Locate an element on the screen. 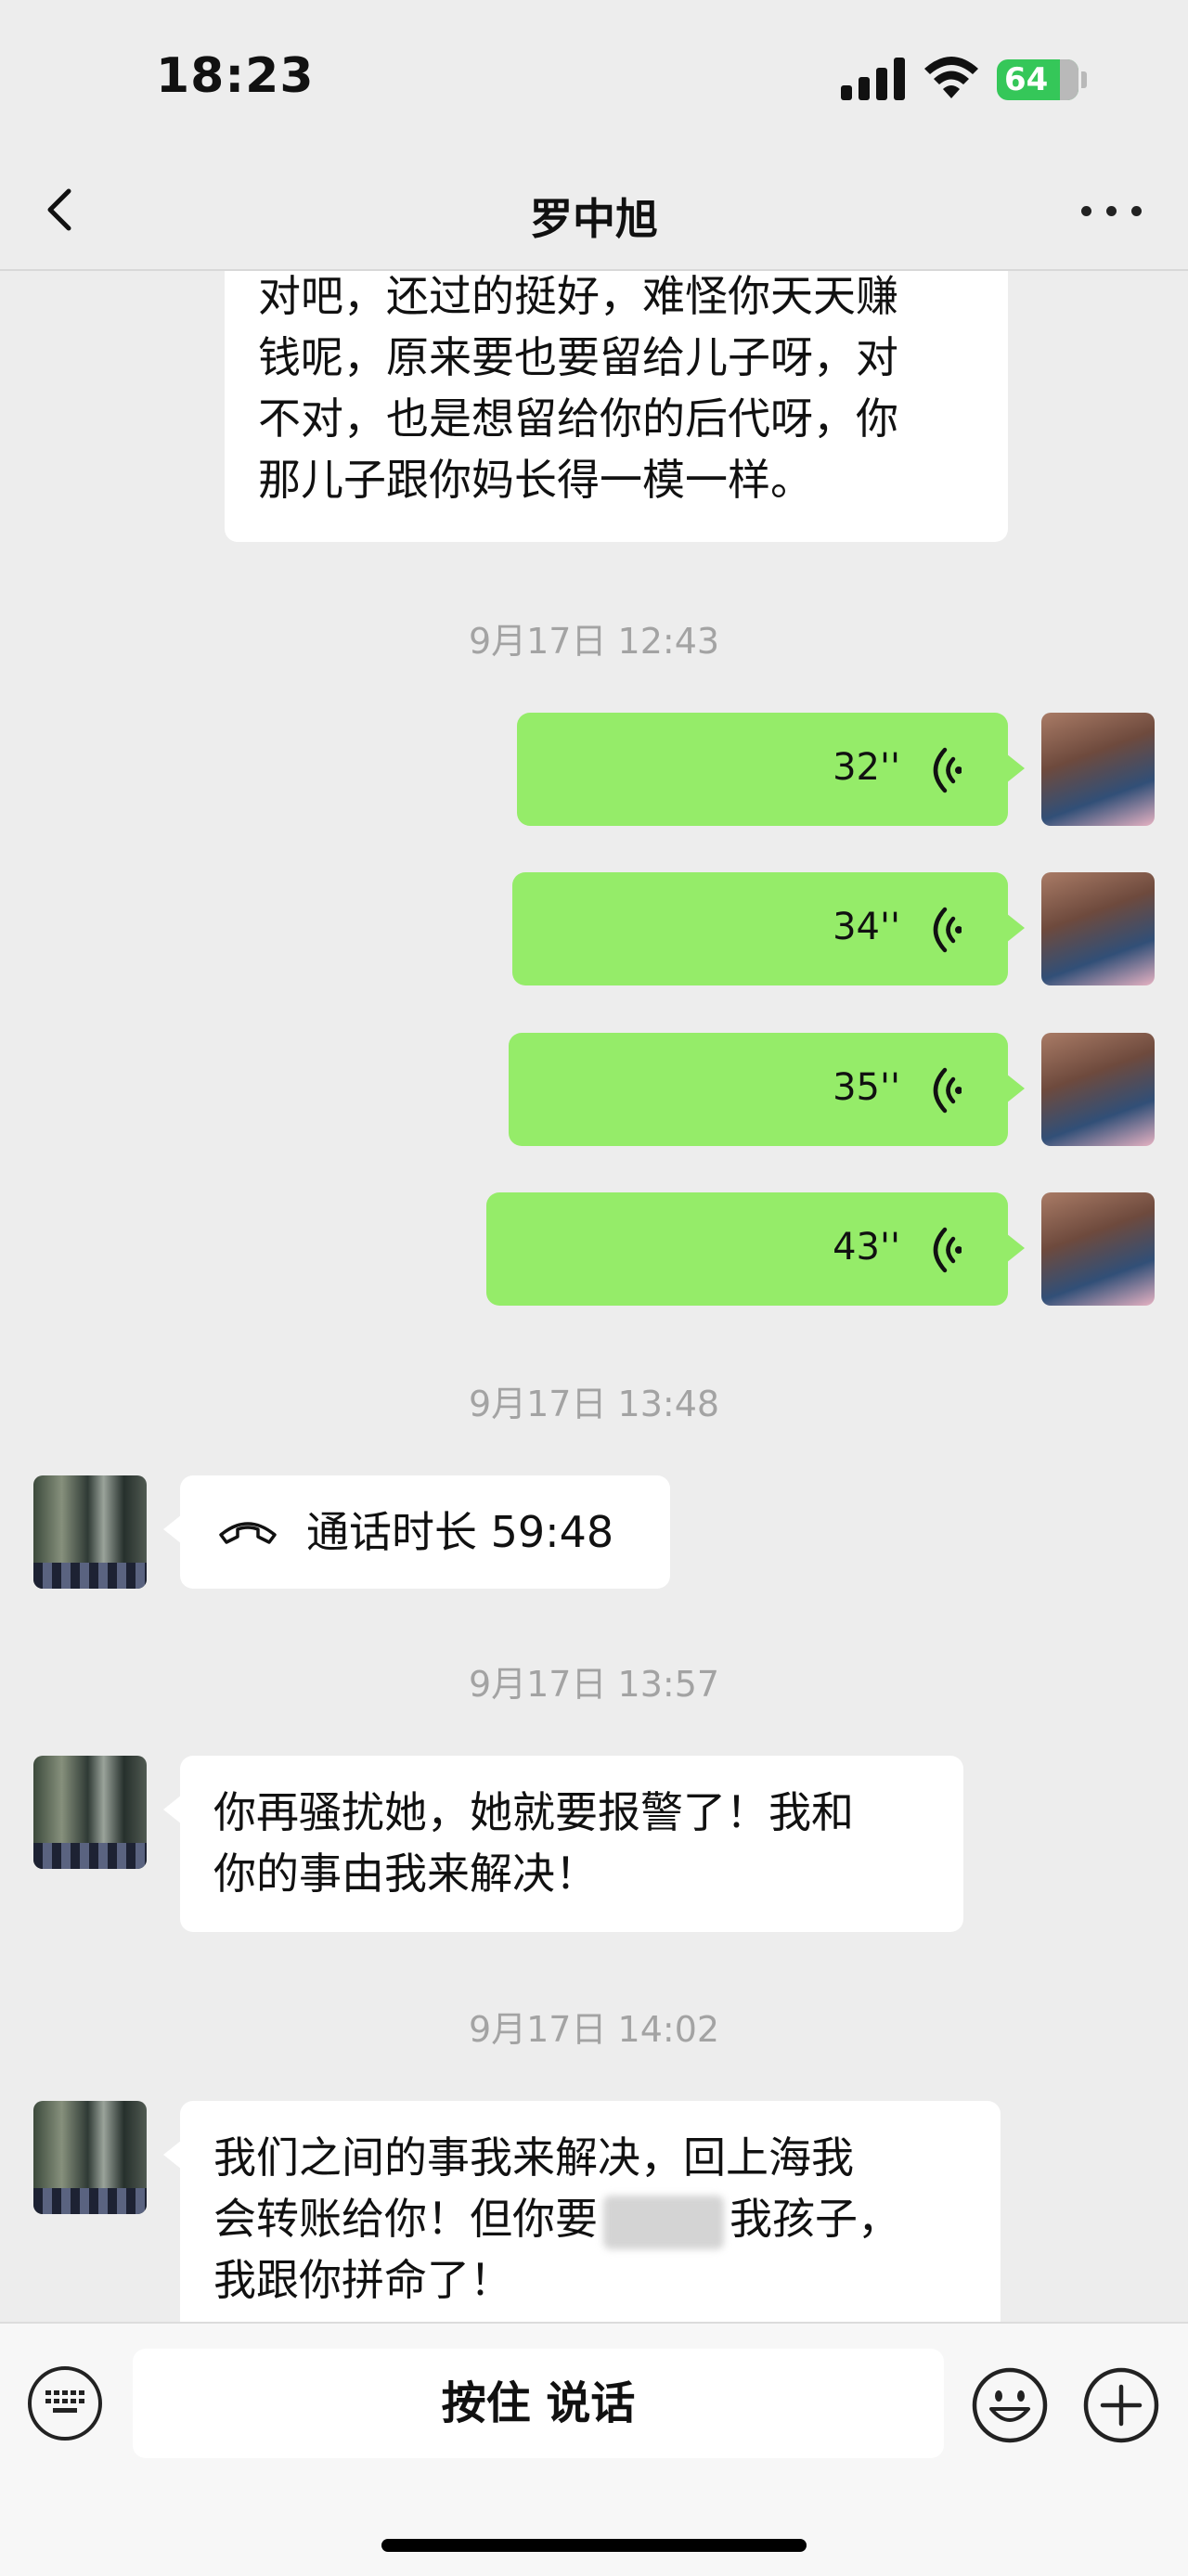 This screenshot has width=1188, height=2576. voice-duration: 43'' is located at coordinates (866, 1248).